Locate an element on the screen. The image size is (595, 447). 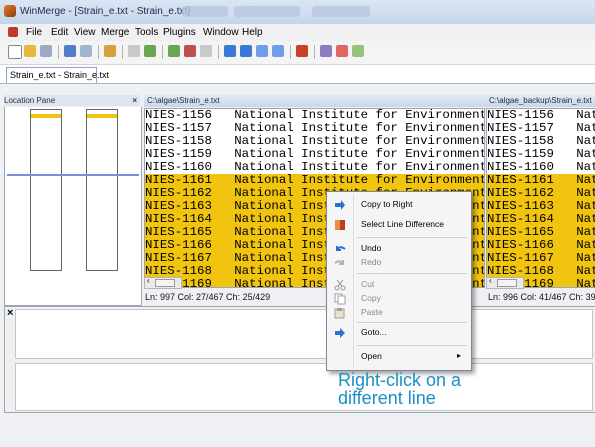
menu-item-copy-to-right: Copy to Right is located at coordinates (399, 205).